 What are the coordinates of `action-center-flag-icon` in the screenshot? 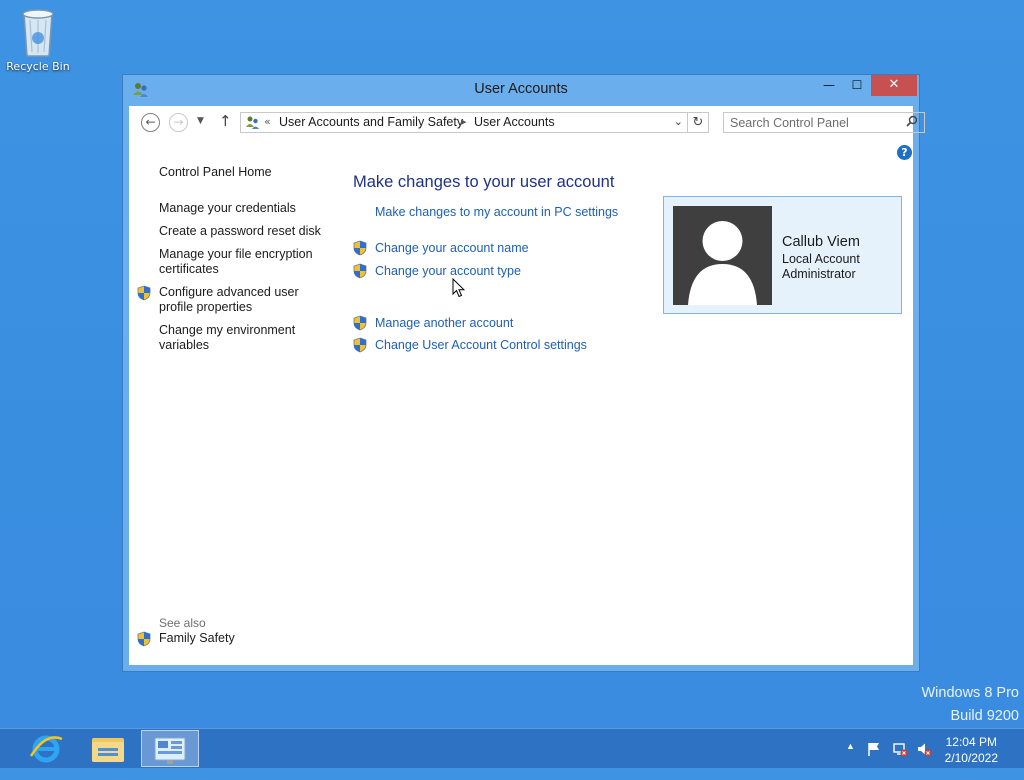 It's located at (874, 749).